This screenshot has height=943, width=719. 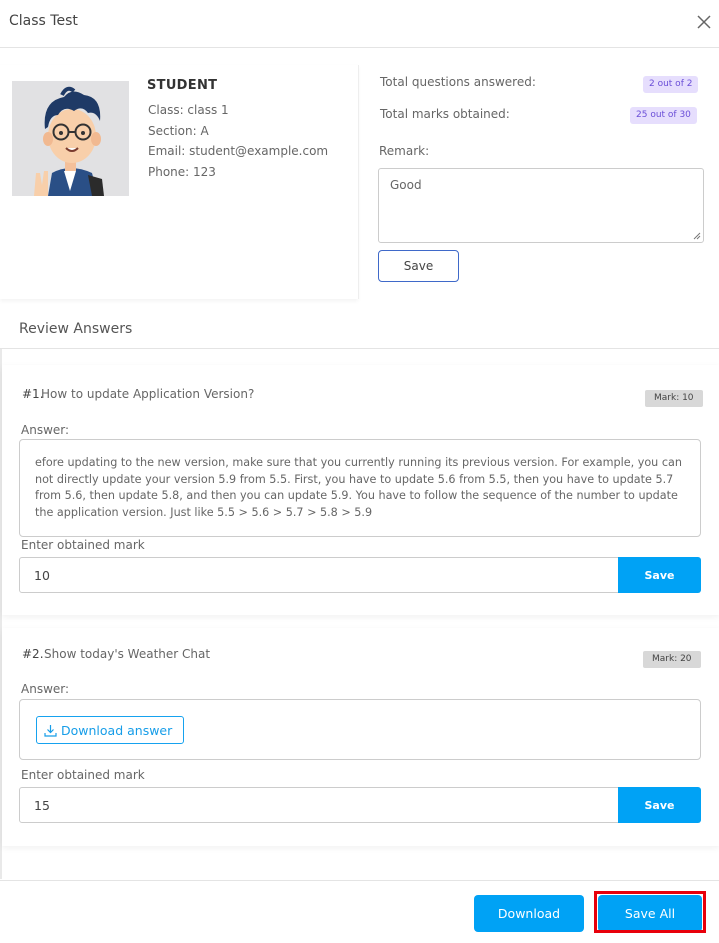 What do you see at coordinates (458, 82) in the screenshot?
I see `questions-answered-label: Total questions answered:` at bounding box center [458, 82].